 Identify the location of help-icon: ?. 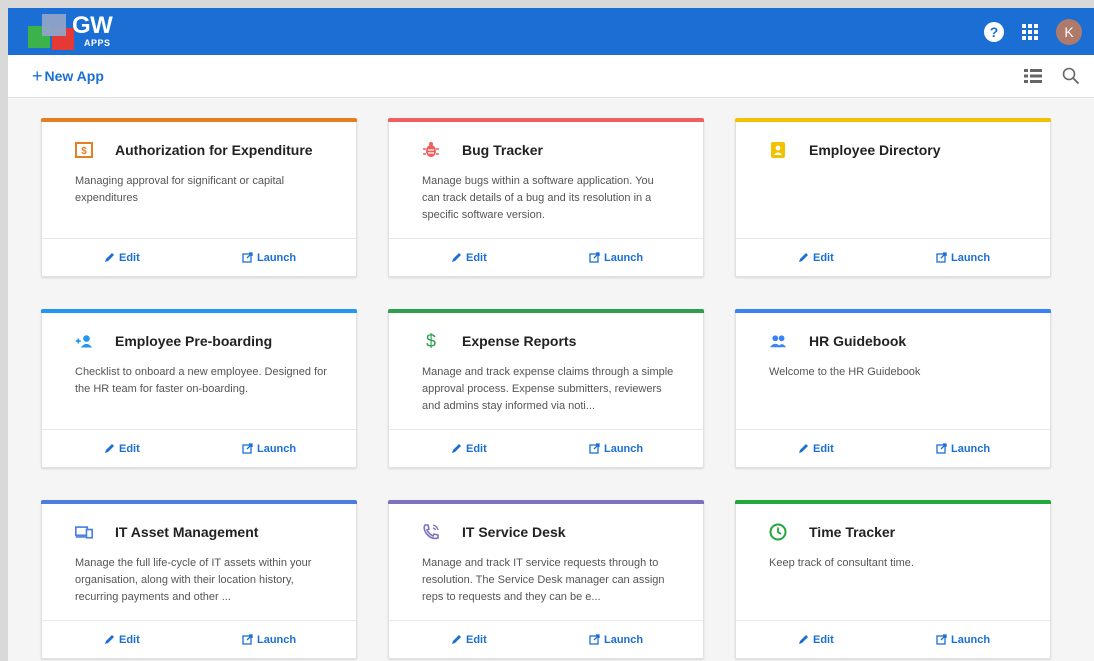
(994, 31).